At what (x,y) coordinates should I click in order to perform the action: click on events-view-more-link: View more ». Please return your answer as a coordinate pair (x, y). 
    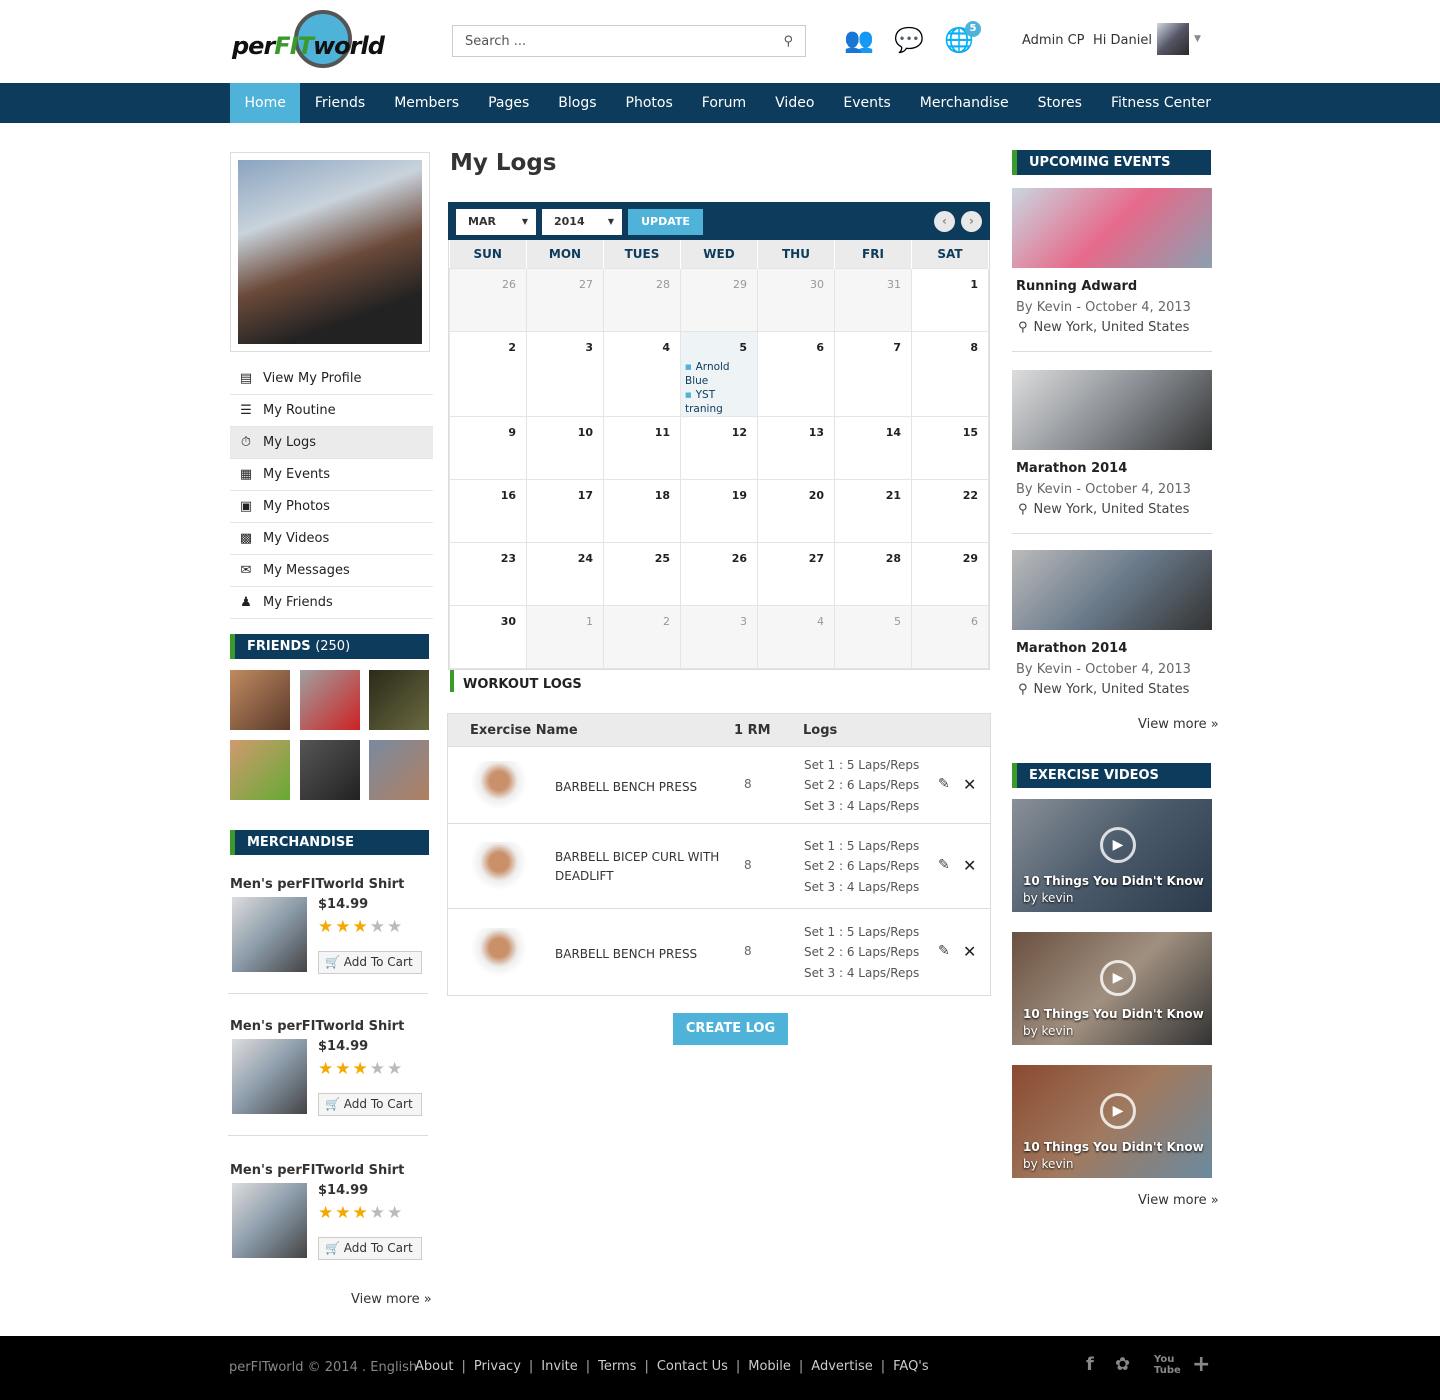
    Looking at the image, I should click on (1178, 724).